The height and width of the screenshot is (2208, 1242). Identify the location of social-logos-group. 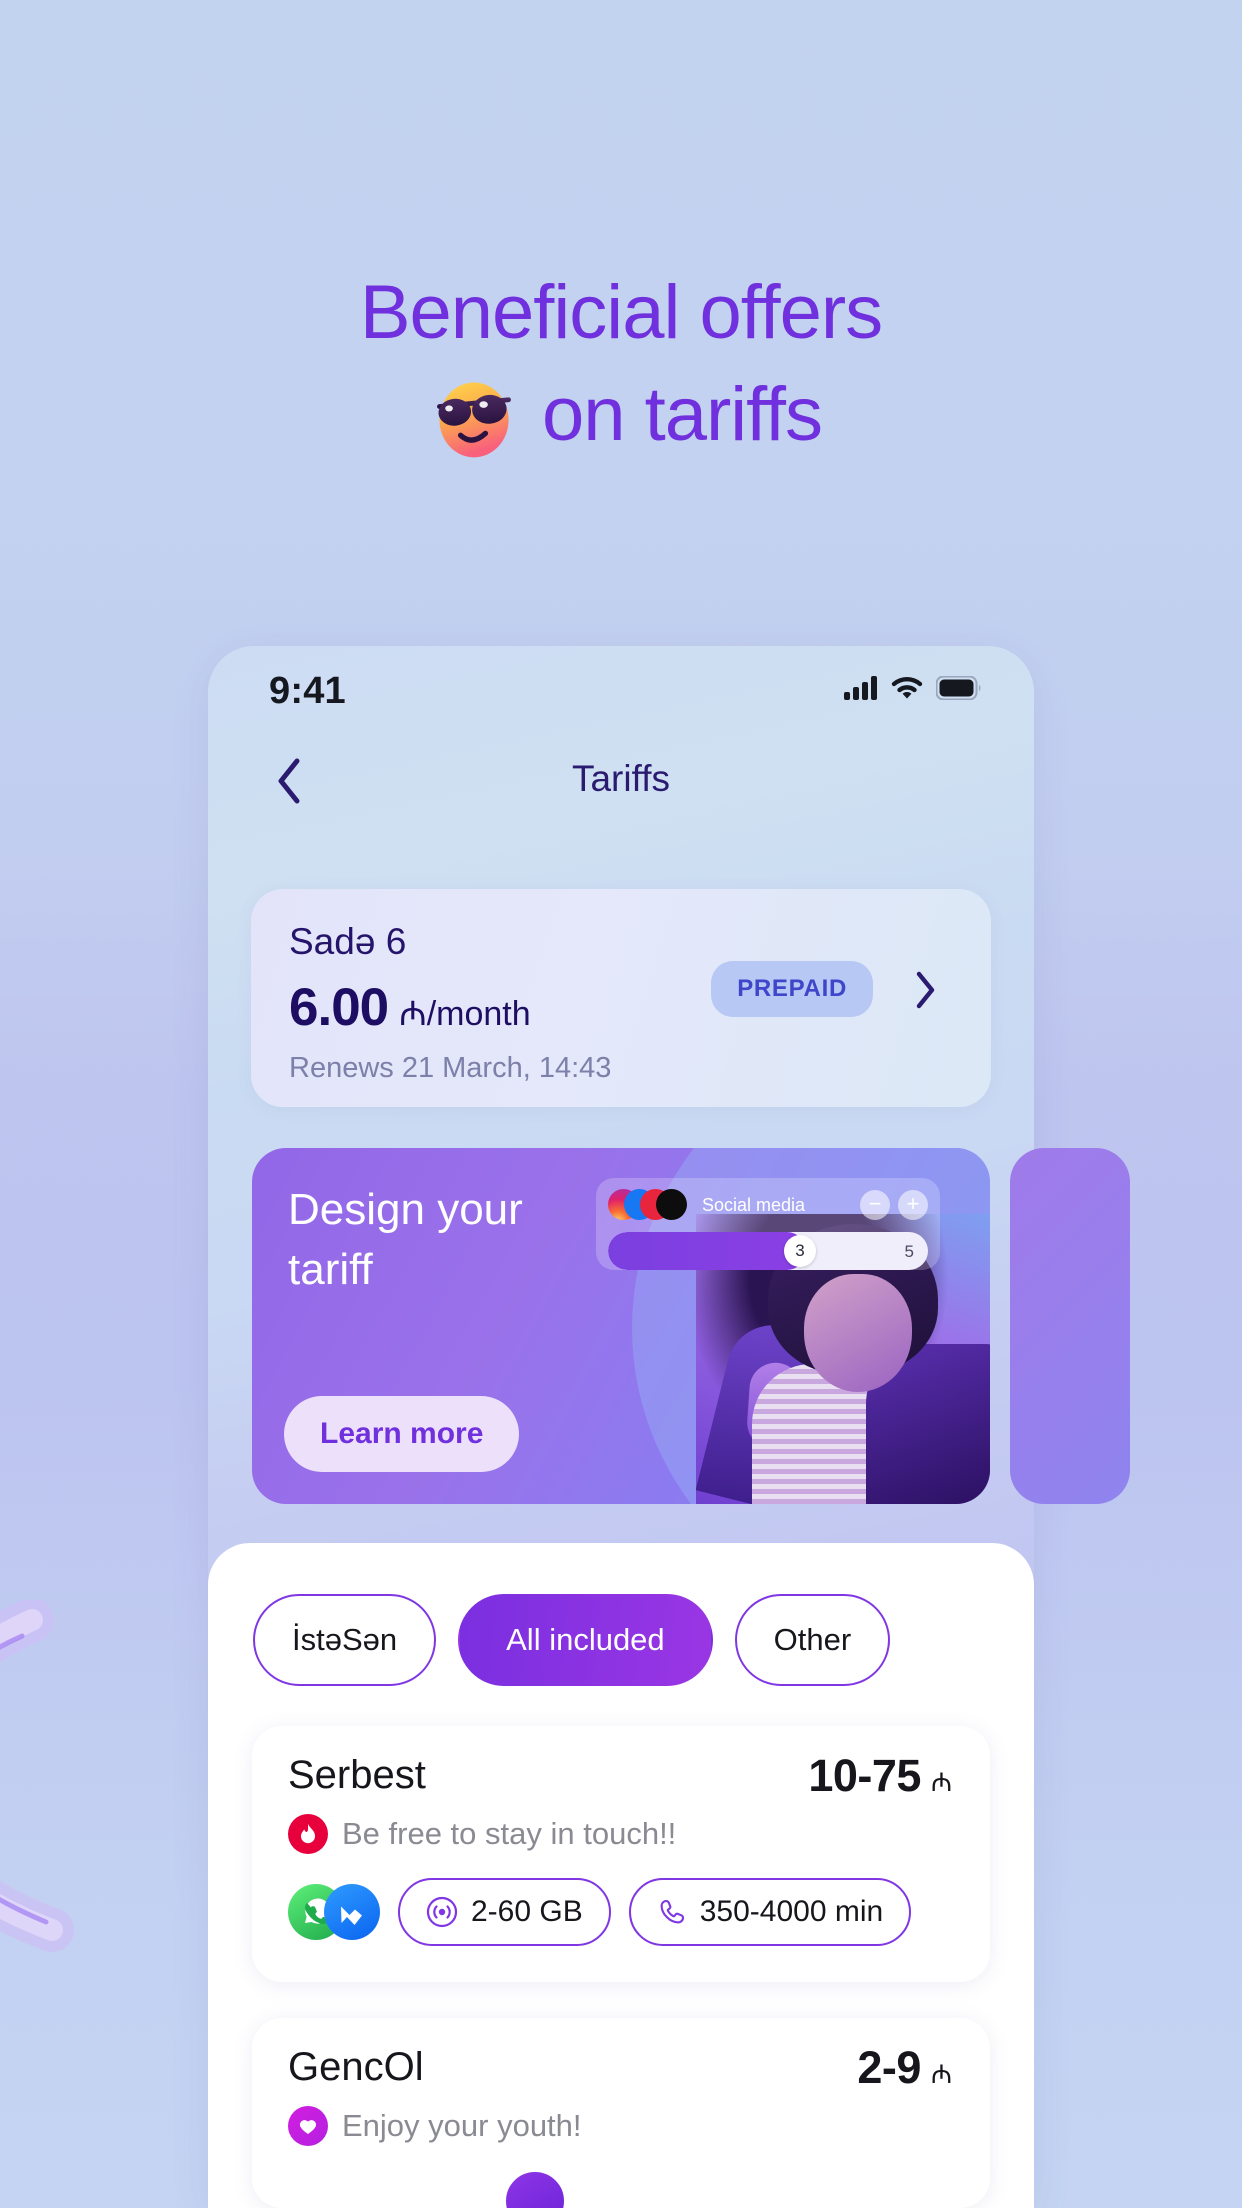
(652, 1205).